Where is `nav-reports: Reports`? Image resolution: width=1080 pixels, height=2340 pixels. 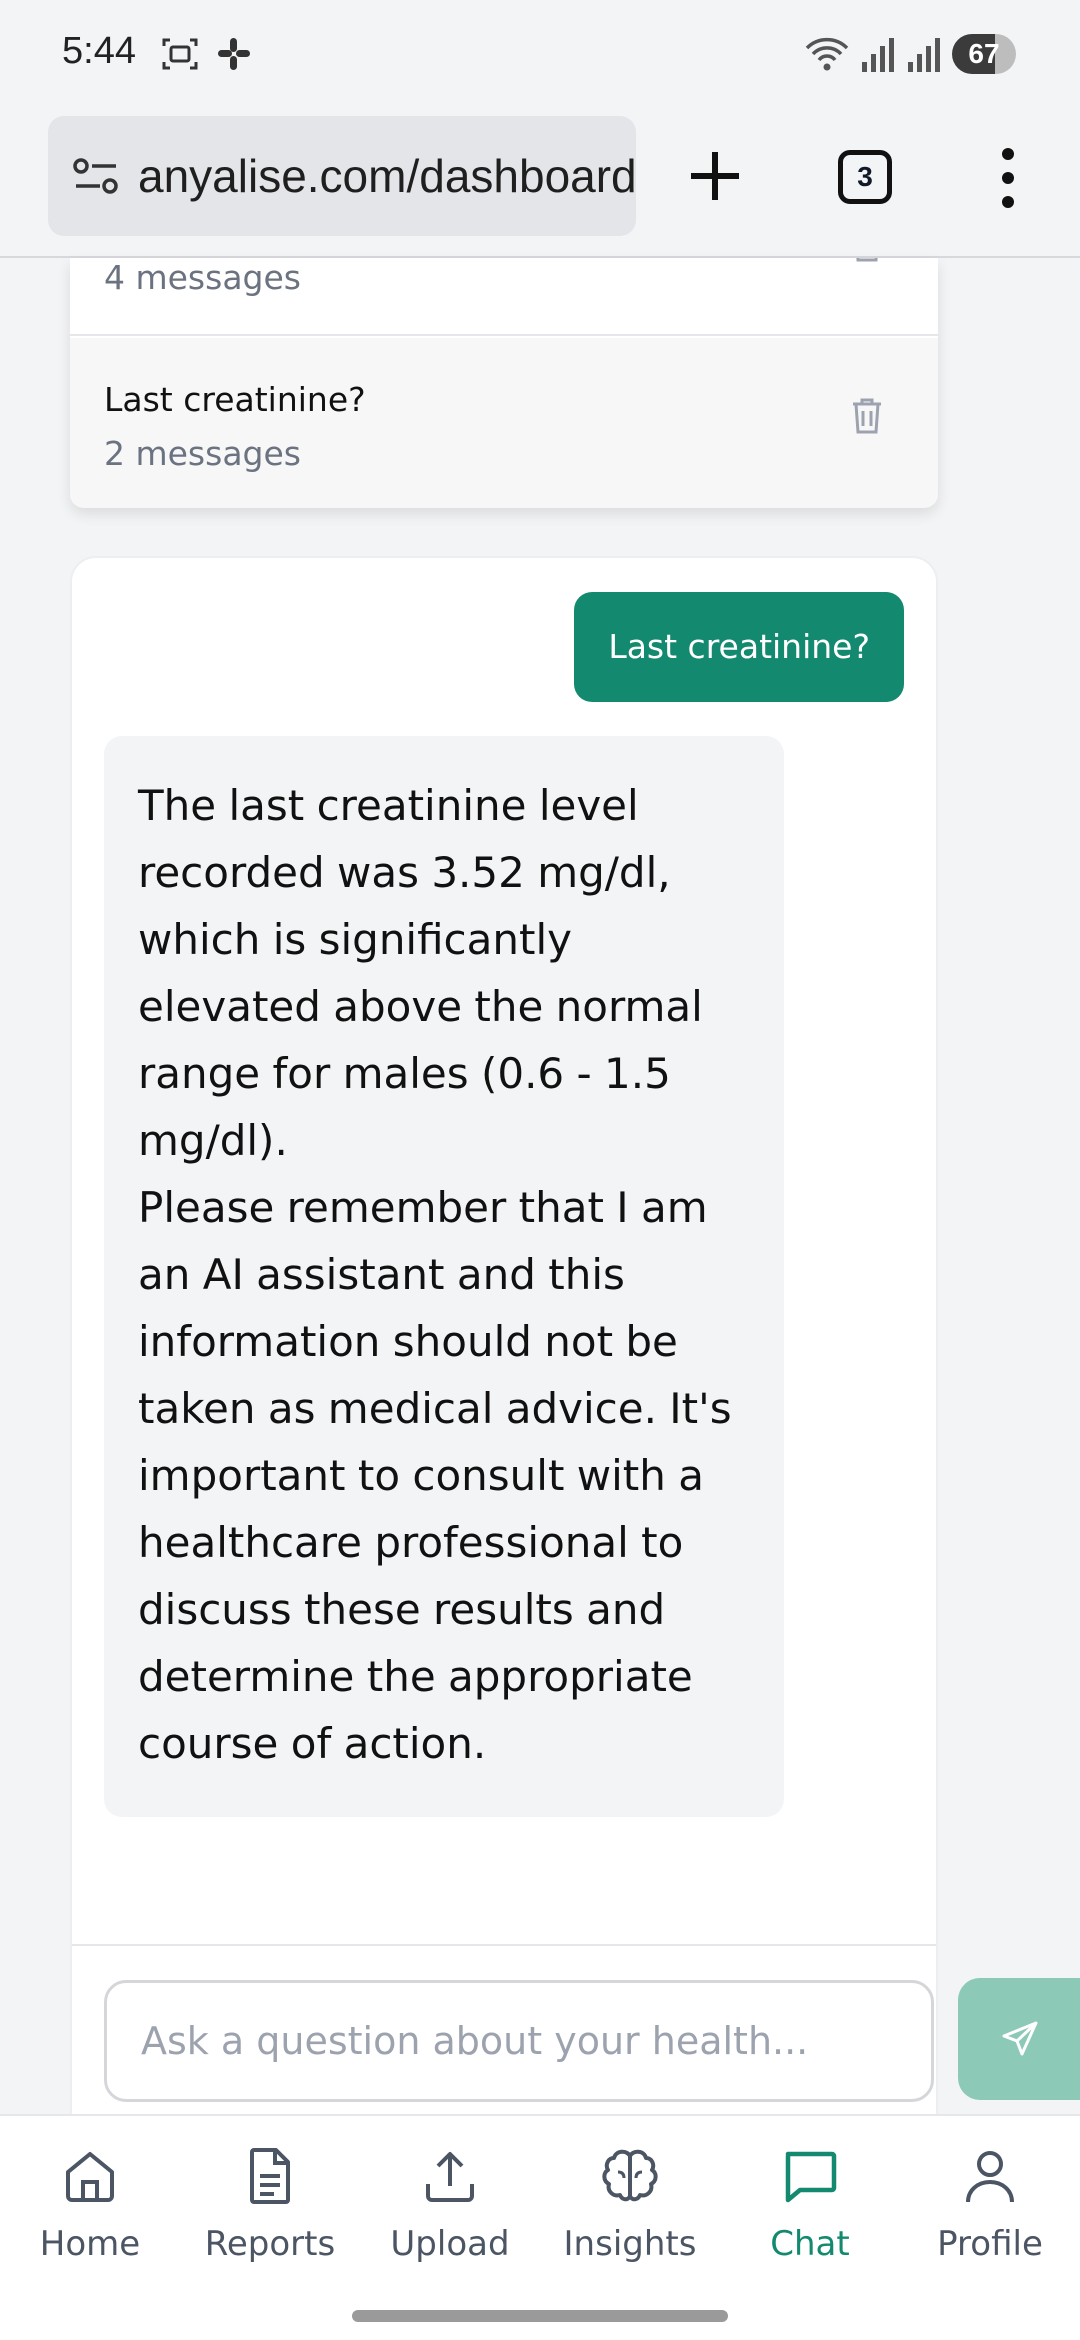 nav-reports: Reports is located at coordinates (270, 2204).